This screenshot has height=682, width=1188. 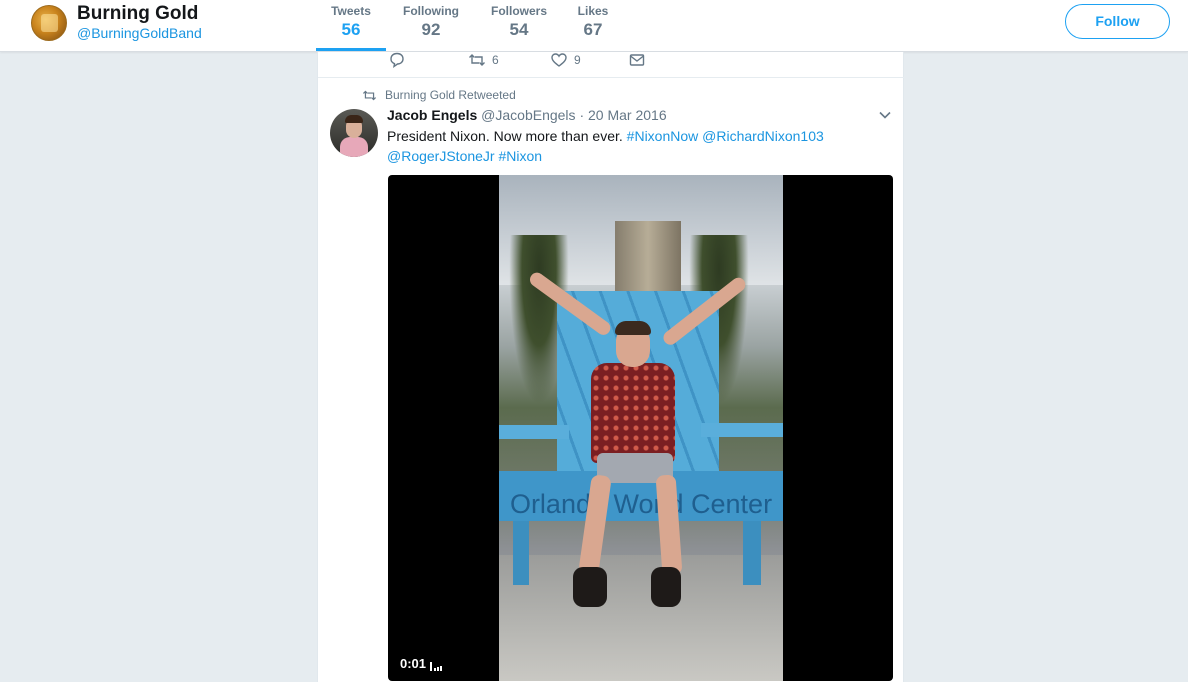 What do you see at coordinates (441, 156) in the screenshot?
I see `mention-link: @RogerJStoneJr` at bounding box center [441, 156].